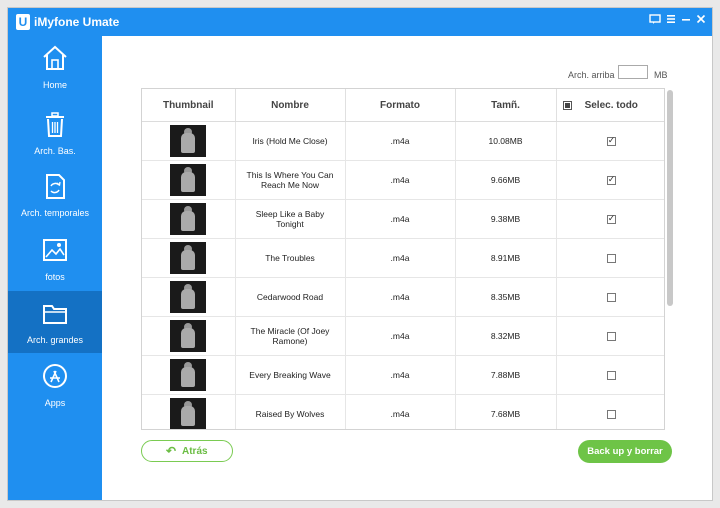 This screenshot has width=720, height=508. What do you see at coordinates (55, 376) in the screenshot?
I see `app-store-icon` at bounding box center [55, 376].